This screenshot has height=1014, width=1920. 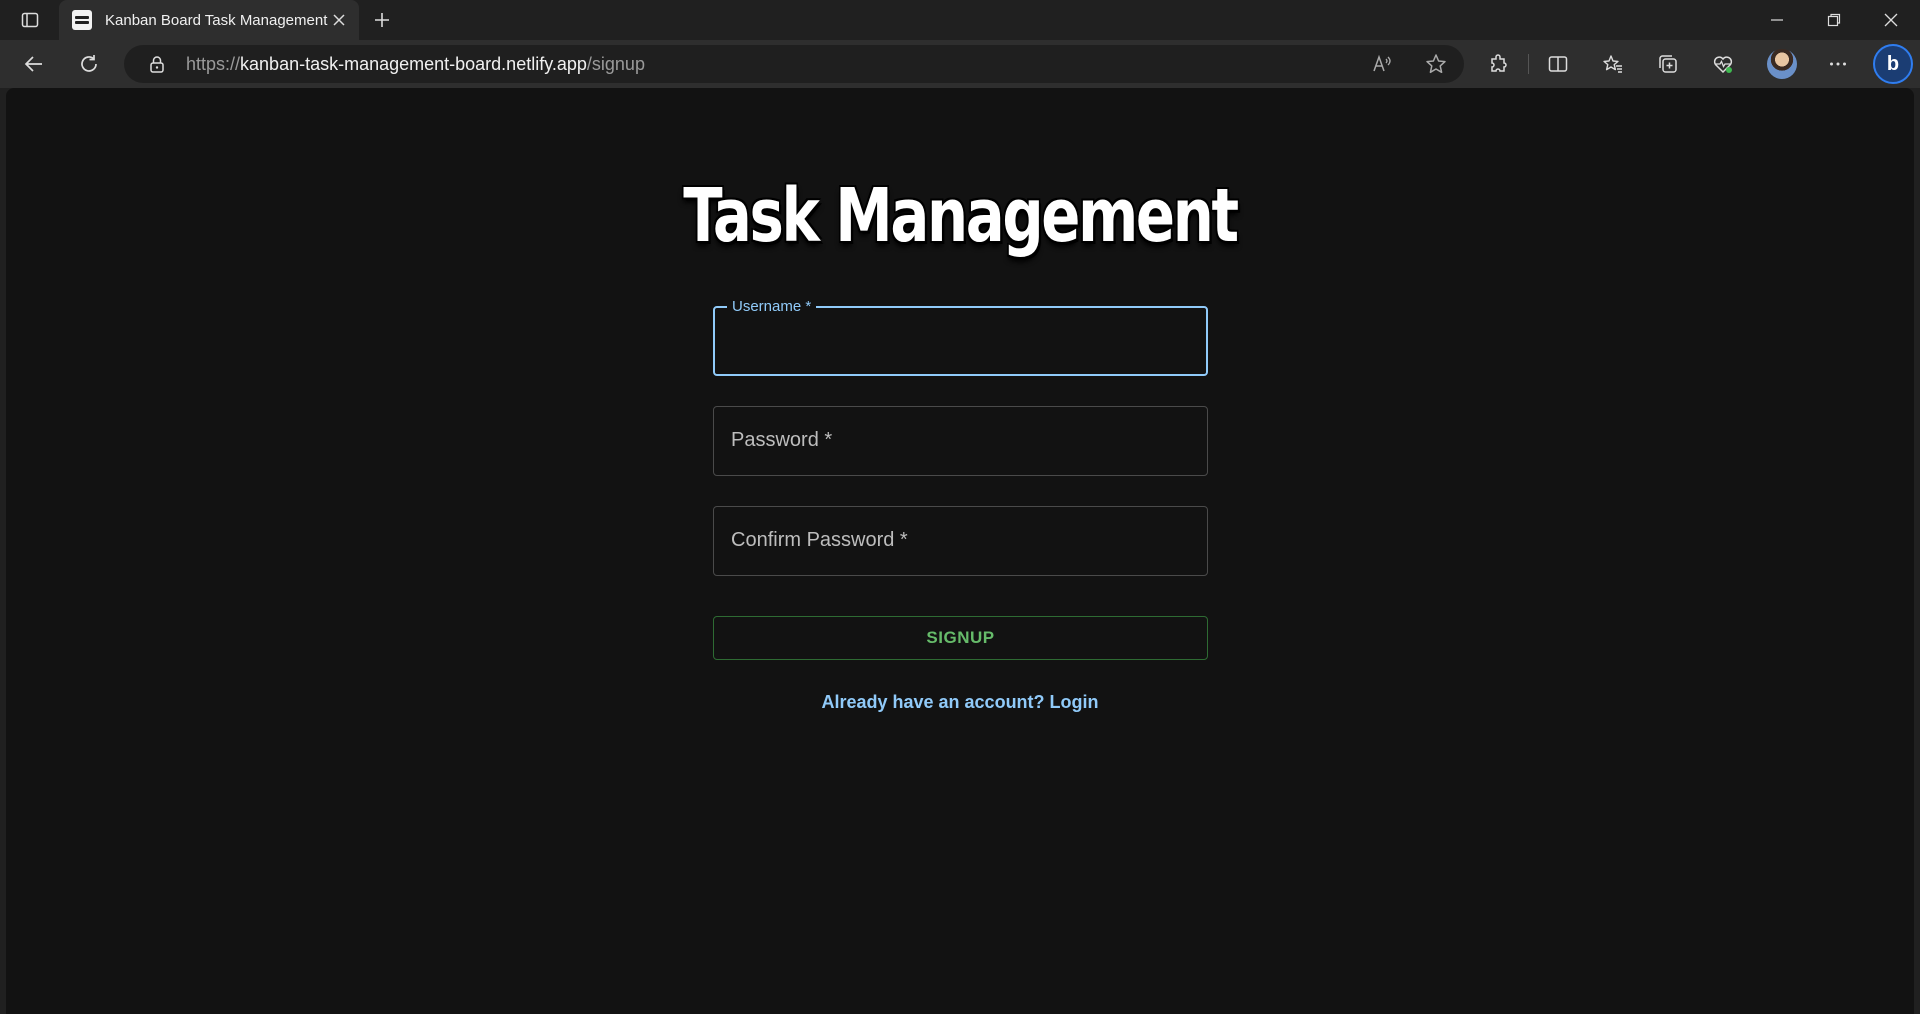 I want to click on signup-button: SIGNUP, so click(x=960, y=638).